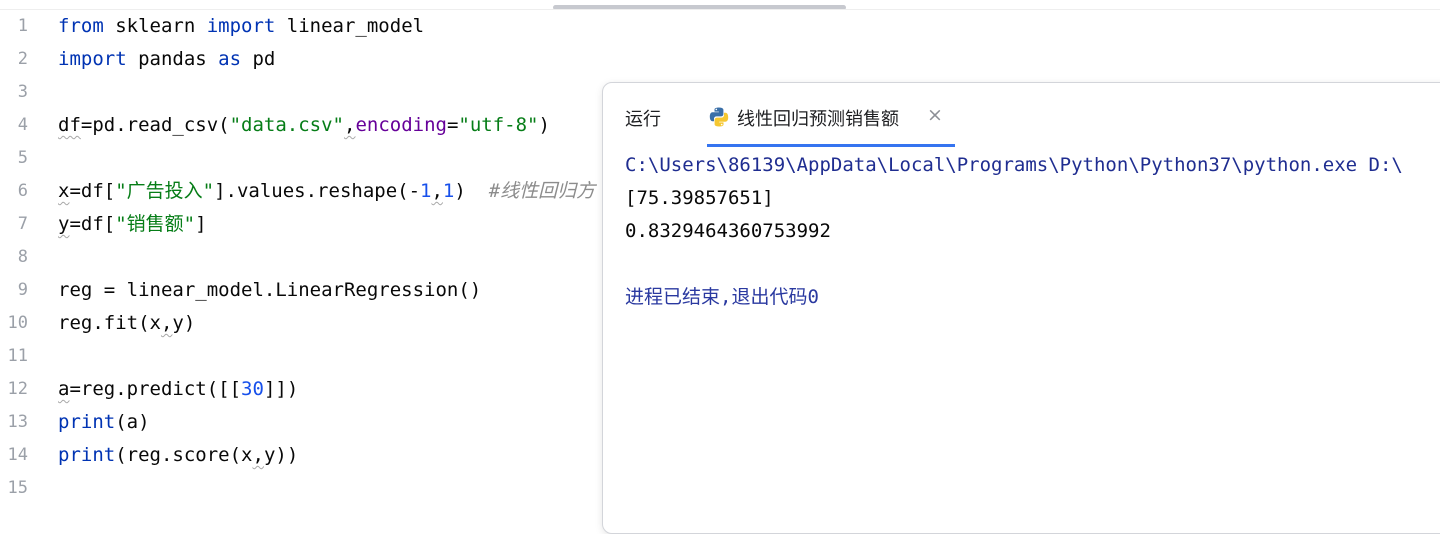 Image resolution: width=1440 pixels, height=534 pixels. I want to click on code-token: ], so click(201, 224).